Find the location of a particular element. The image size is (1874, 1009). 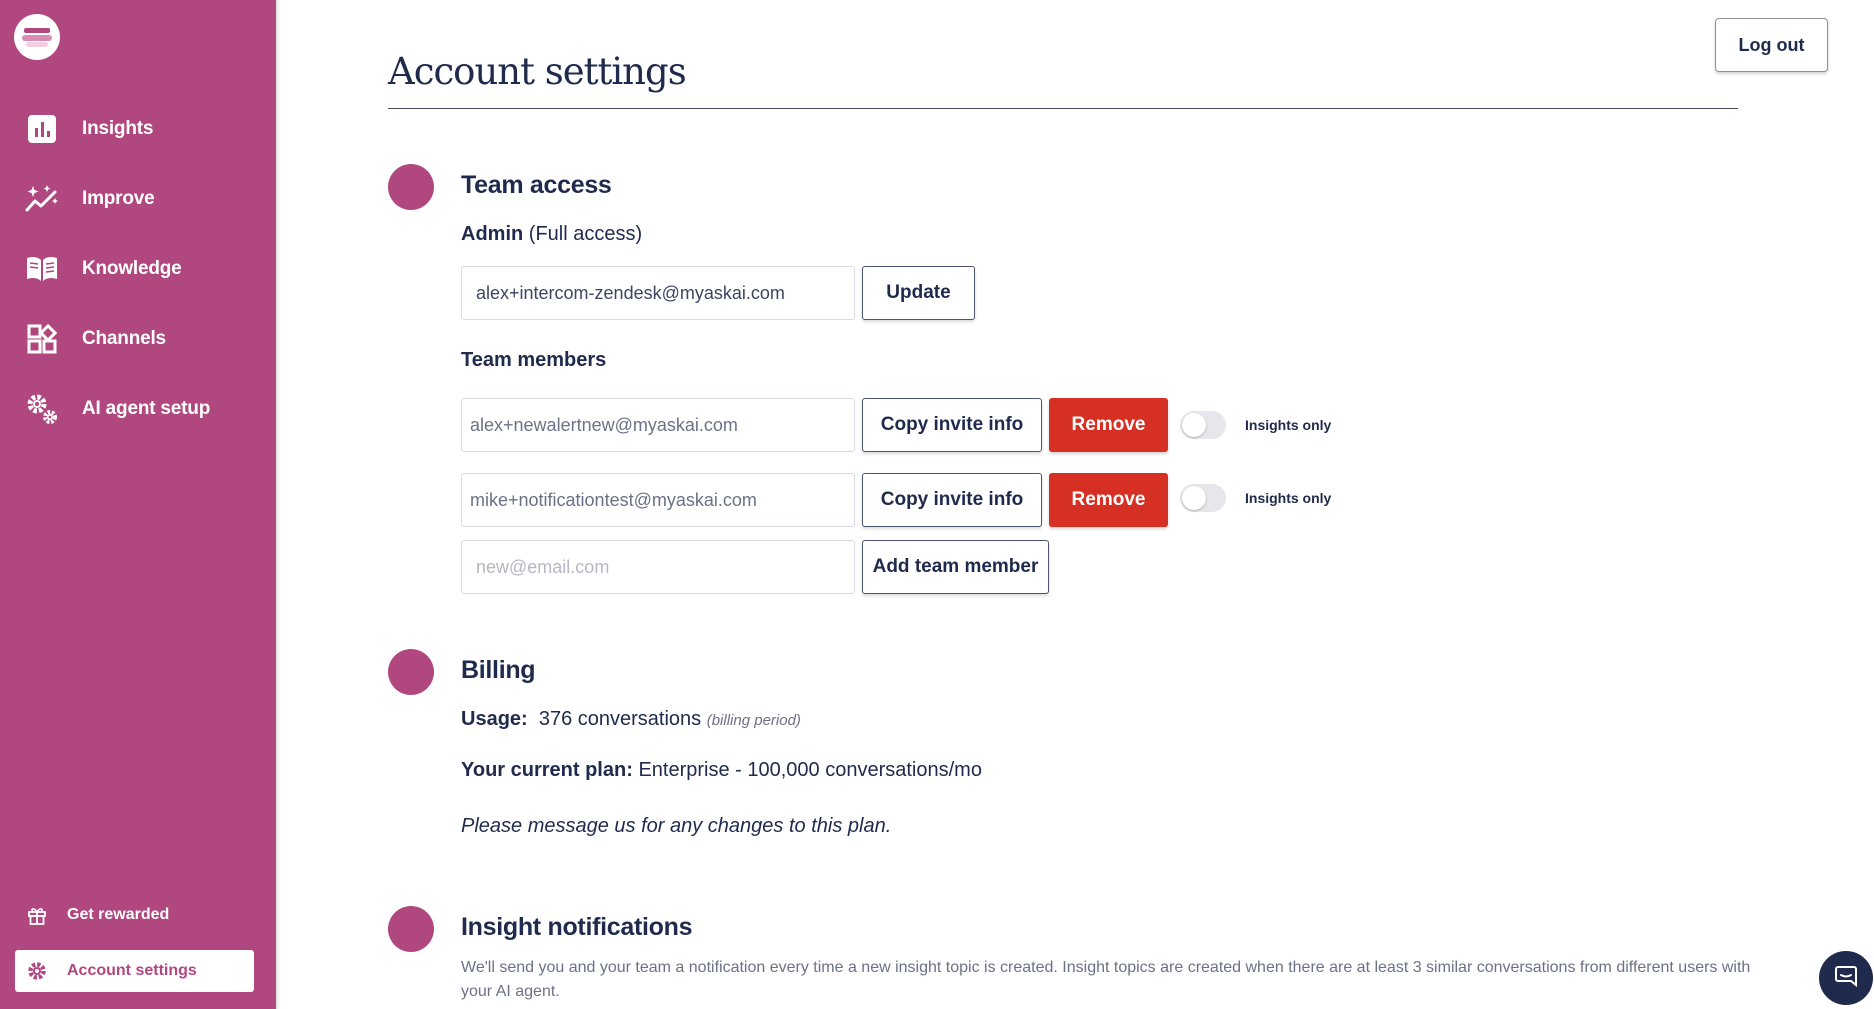

sidebar-item-label: Improve is located at coordinates (118, 198).